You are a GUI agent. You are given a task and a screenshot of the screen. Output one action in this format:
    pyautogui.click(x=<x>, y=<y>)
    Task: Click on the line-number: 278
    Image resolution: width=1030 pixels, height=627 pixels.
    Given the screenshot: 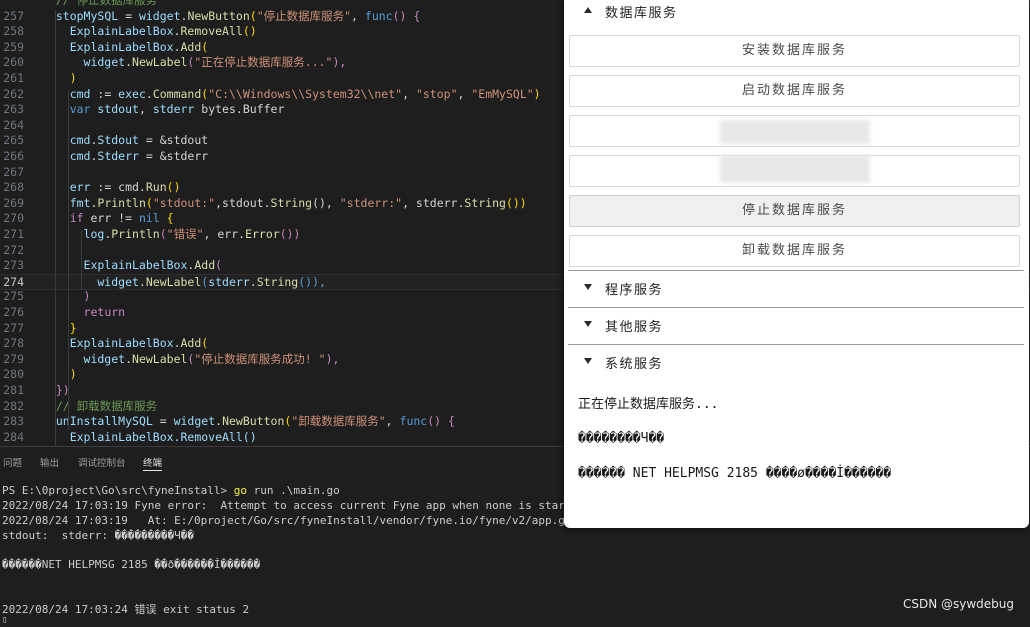 What is the action you would take?
    pyautogui.click(x=13, y=343)
    